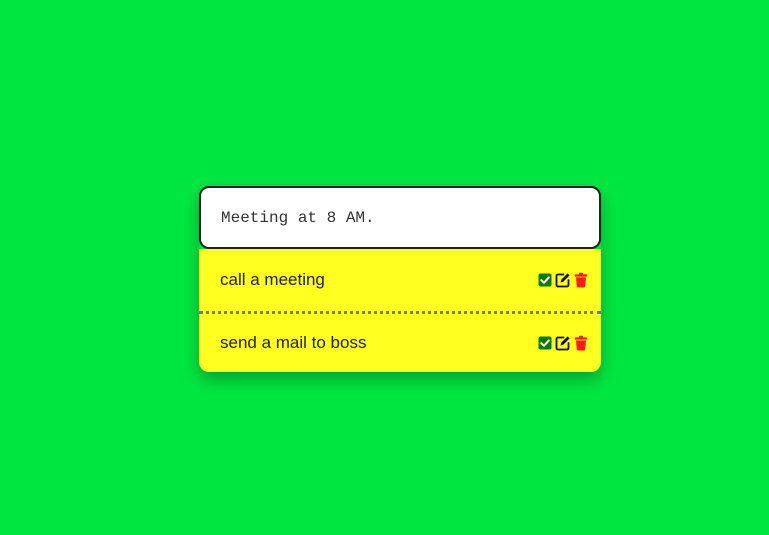  Describe the element at coordinates (400, 341) in the screenshot. I see `todo-item: send a mail to boss` at that location.